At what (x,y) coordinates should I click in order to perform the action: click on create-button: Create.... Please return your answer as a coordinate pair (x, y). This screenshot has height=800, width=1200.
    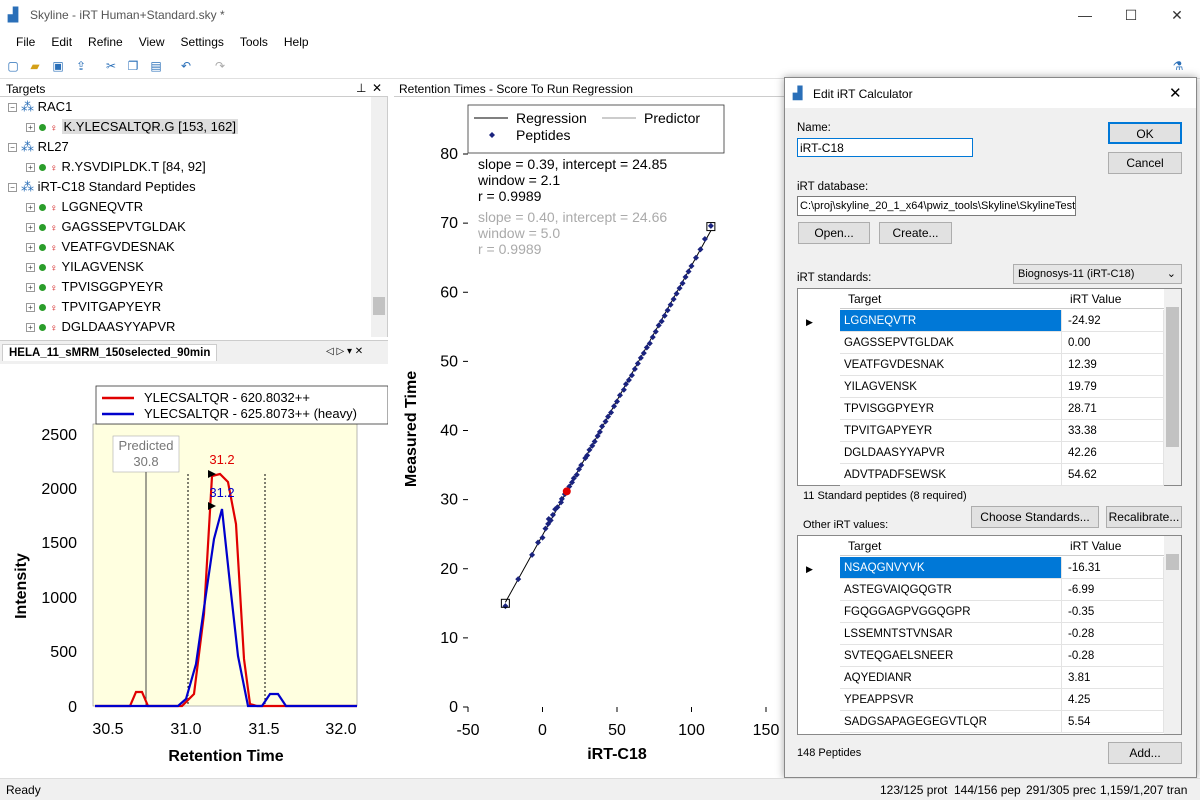
    Looking at the image, I should click on (915, 233).